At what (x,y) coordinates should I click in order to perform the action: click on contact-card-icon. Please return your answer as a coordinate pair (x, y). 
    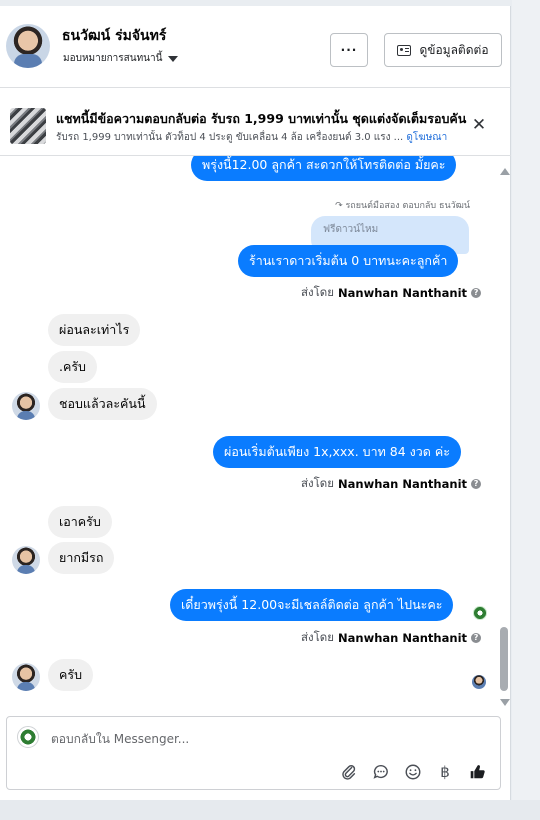
    Looking at the image, I should click on (404, 50).